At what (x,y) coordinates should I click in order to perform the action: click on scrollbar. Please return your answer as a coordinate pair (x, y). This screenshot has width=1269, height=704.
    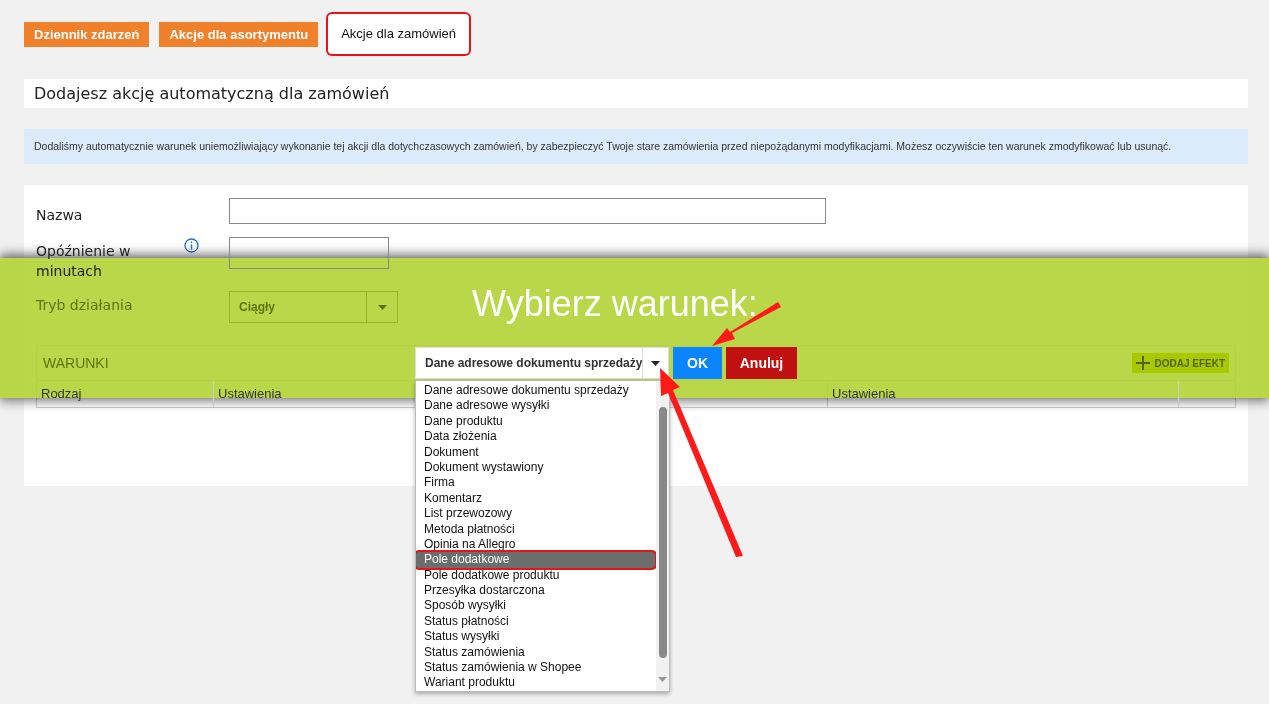
    Looking at the image, I should click on (662, 536).